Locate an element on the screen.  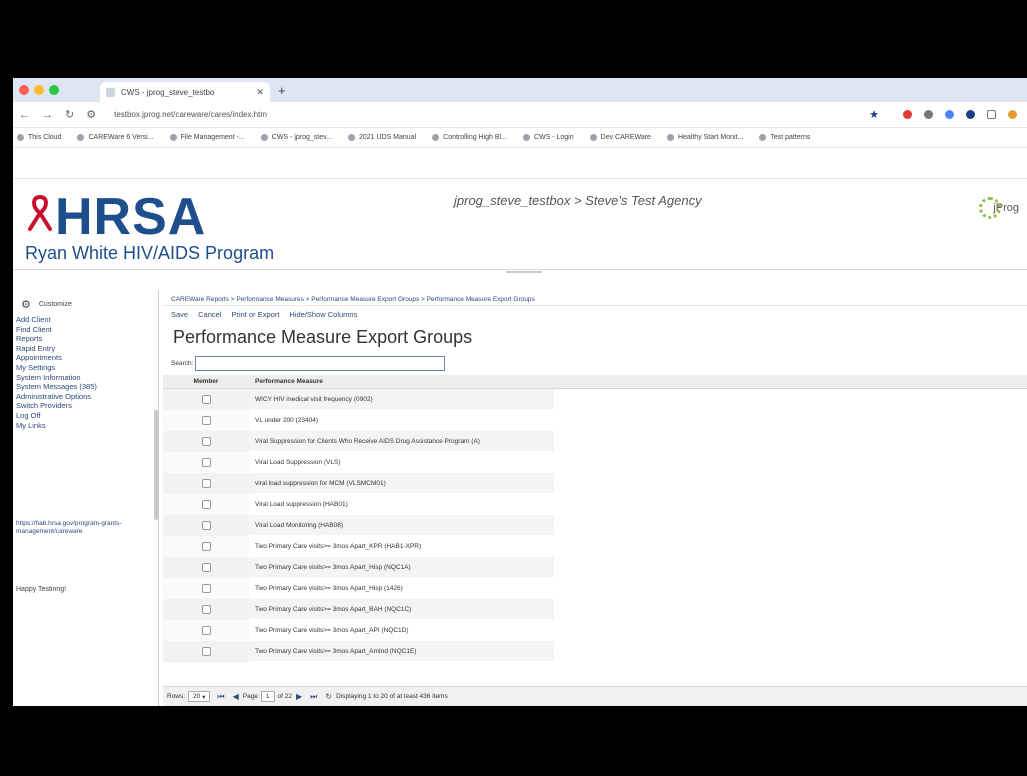
bookmark-star-icon: ★ is located at coordinates (874, 114).